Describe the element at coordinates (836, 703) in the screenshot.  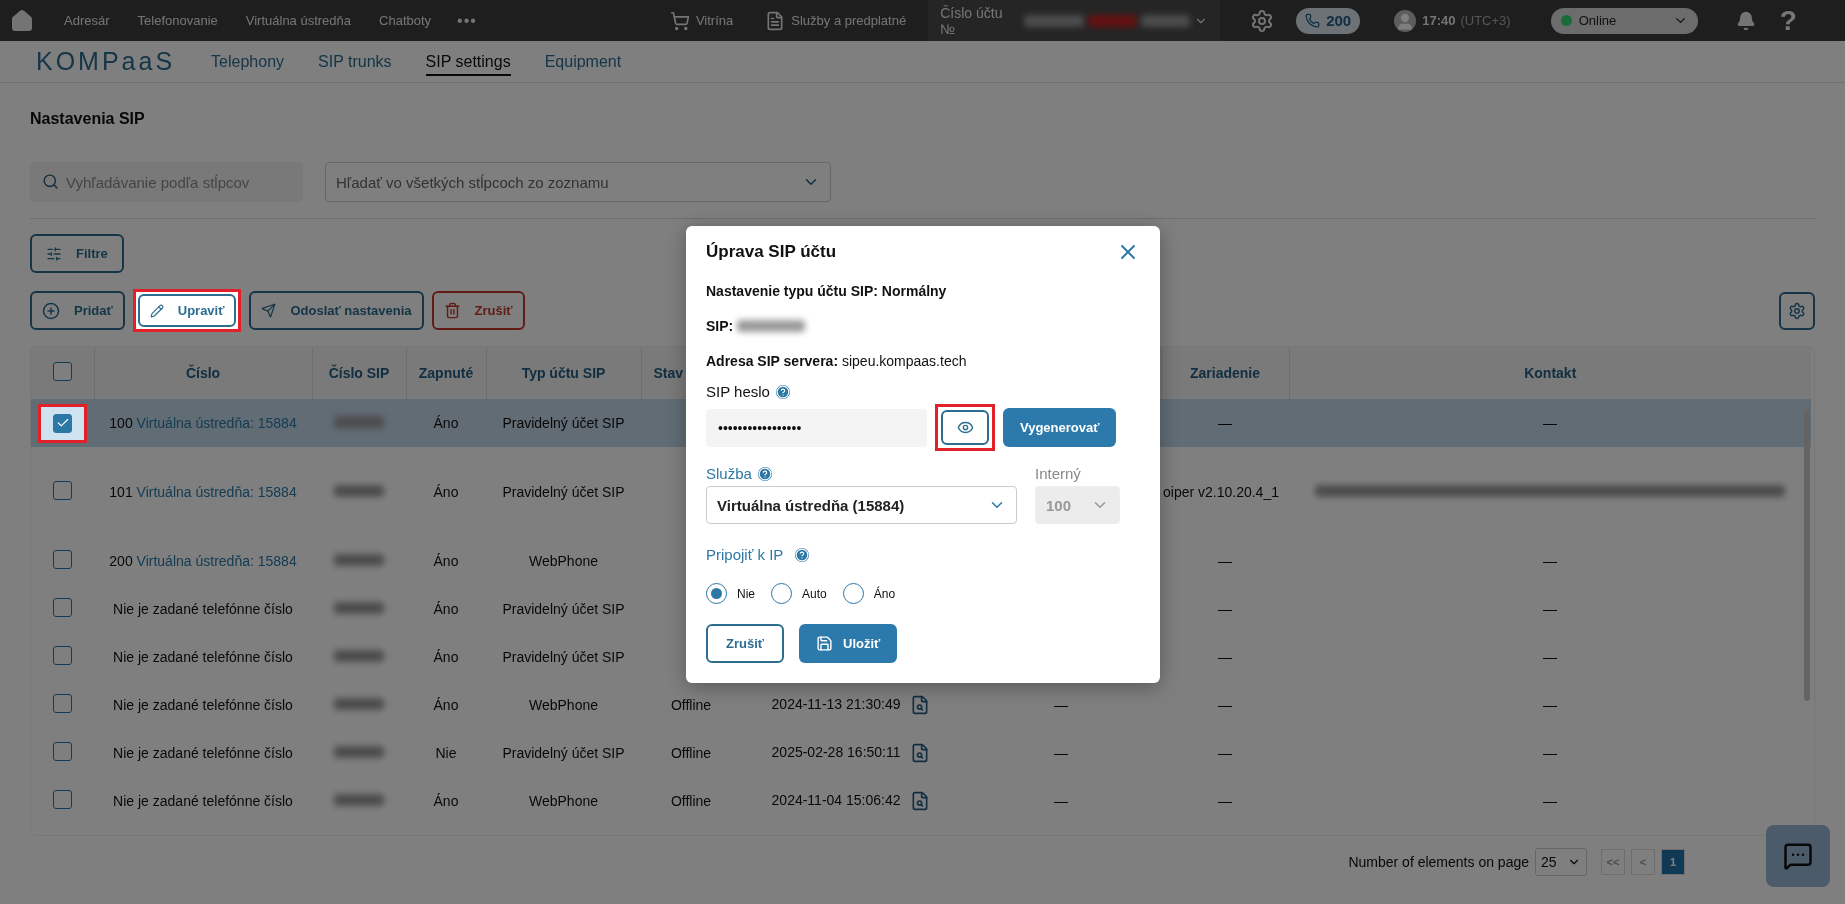
I see `table-cell: 2024-11-13 21:30:49` at that location.